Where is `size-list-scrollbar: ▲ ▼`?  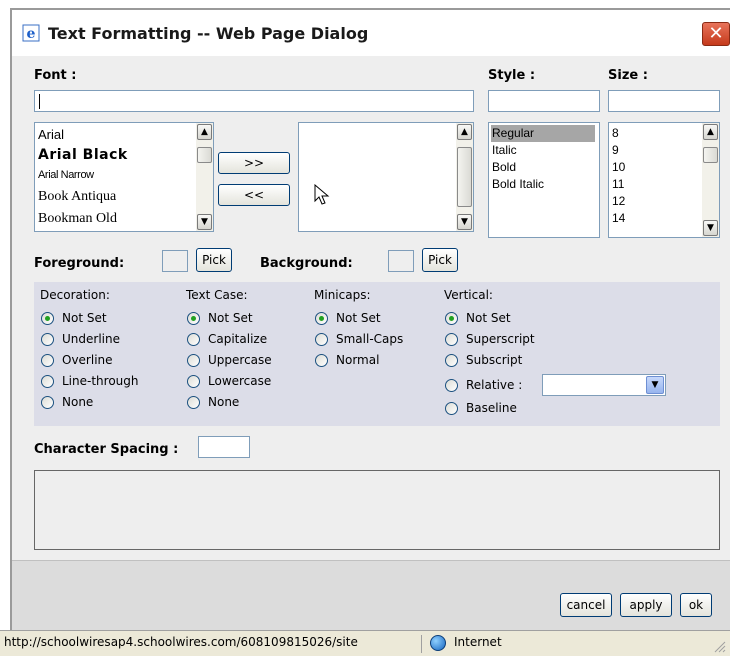 size-list-scrollbar: ▲ ▼ is located at coordinates (710, 180).